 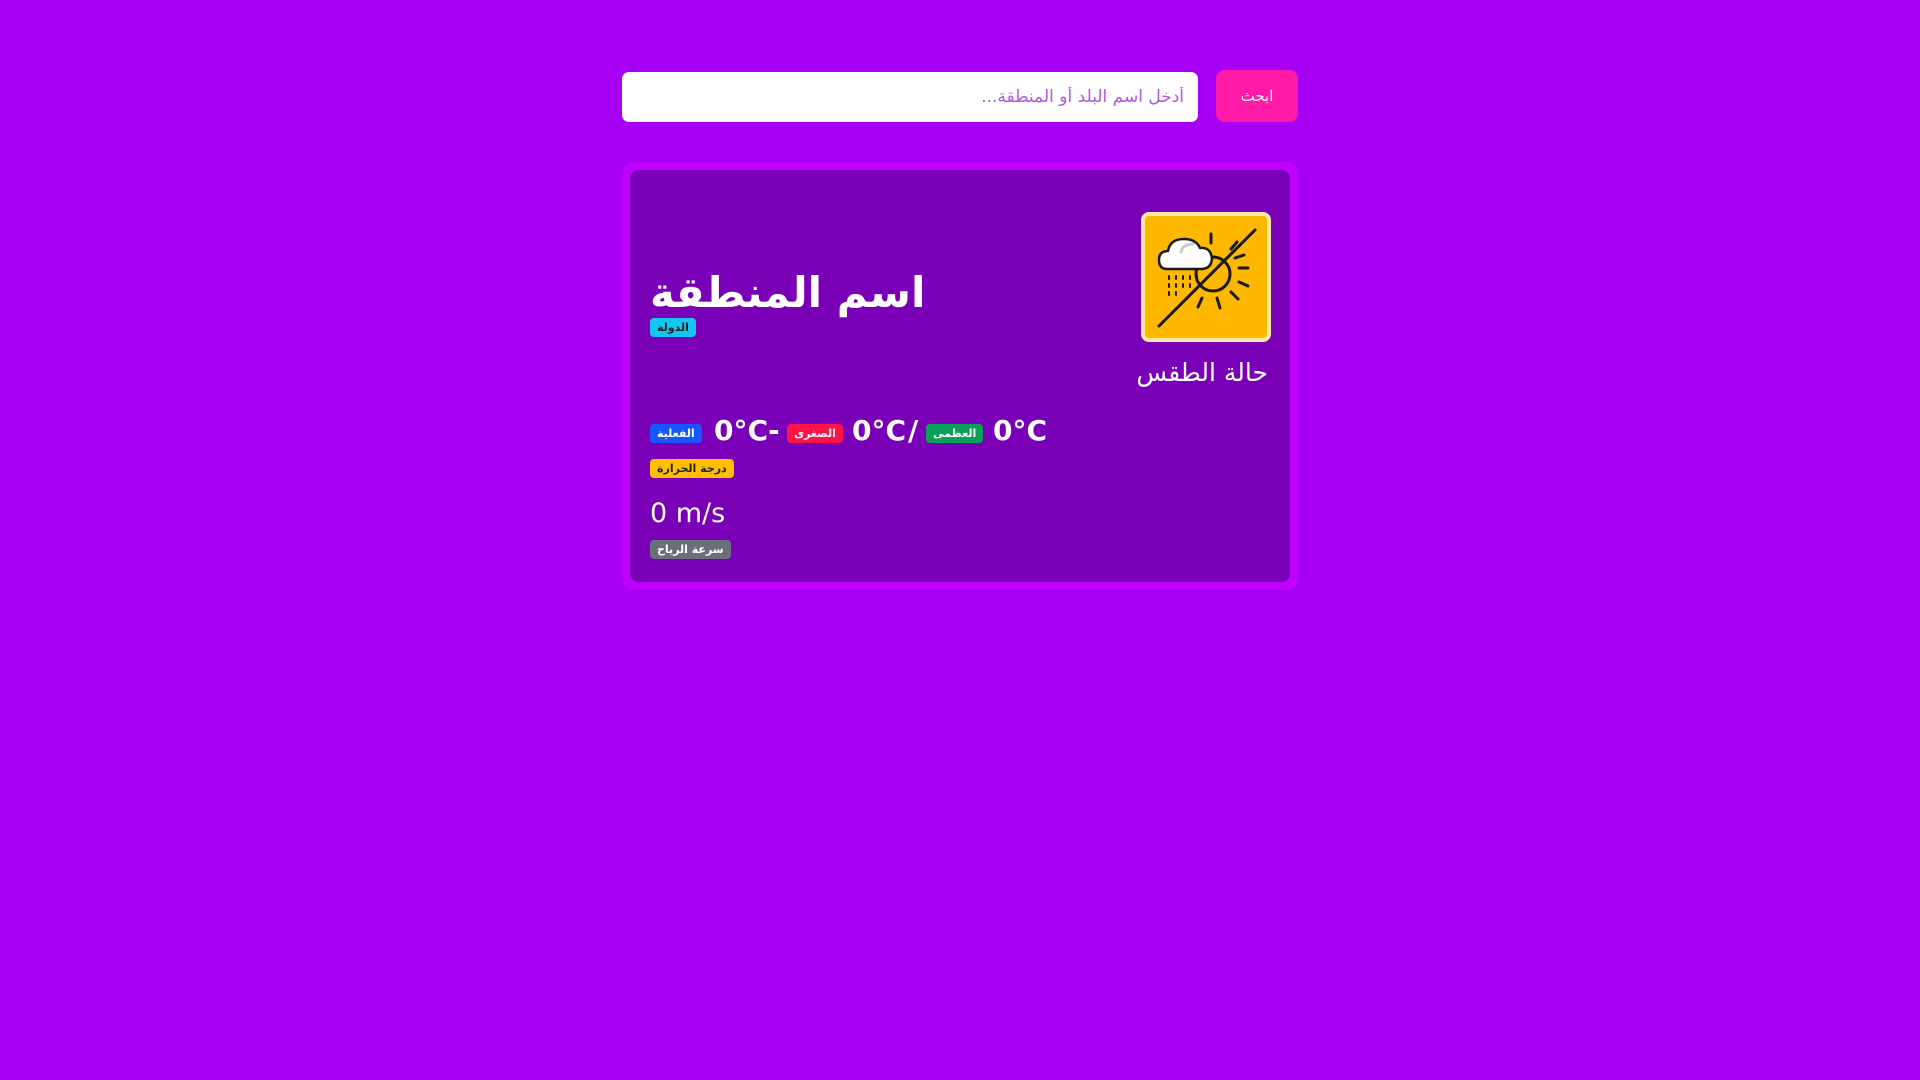 What do you see at coordinates (879, 430) in the screenshot?
I see `min-temp-value: 0°C` at bounding box center [879, 430].